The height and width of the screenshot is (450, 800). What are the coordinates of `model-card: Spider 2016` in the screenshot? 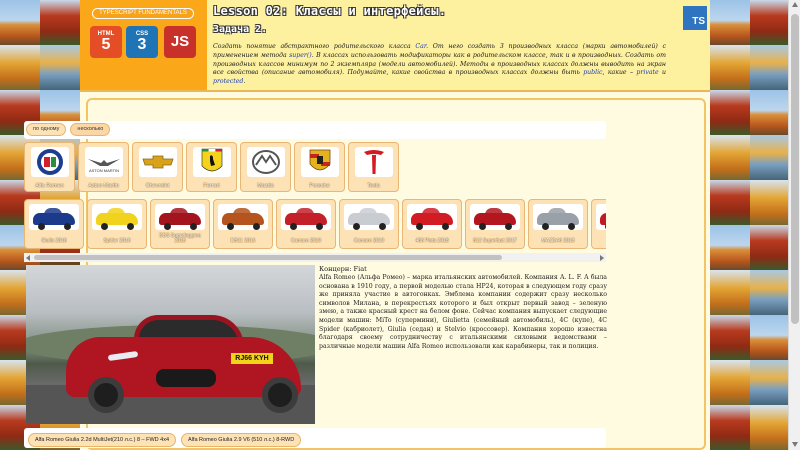 It's located at (117, 224).